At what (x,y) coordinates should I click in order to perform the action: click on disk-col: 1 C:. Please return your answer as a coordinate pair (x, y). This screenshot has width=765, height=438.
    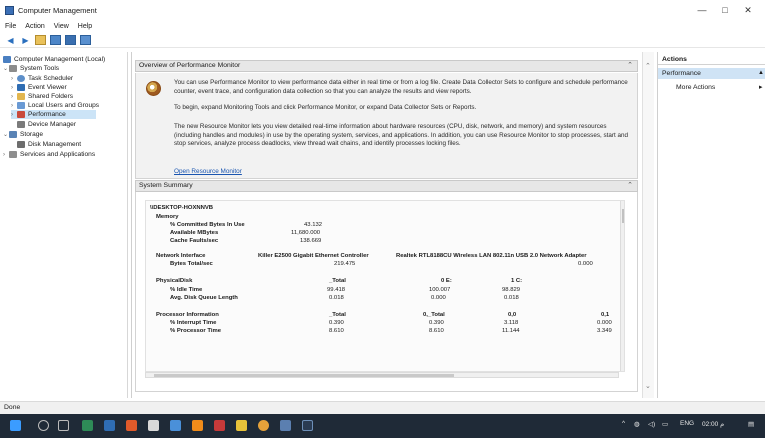
    Looking at the image, I should click on (517, 281).